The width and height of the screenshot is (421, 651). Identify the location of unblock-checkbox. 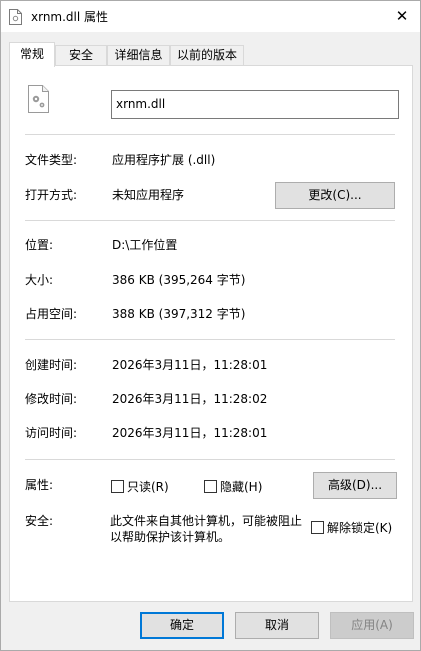
(317, 527).